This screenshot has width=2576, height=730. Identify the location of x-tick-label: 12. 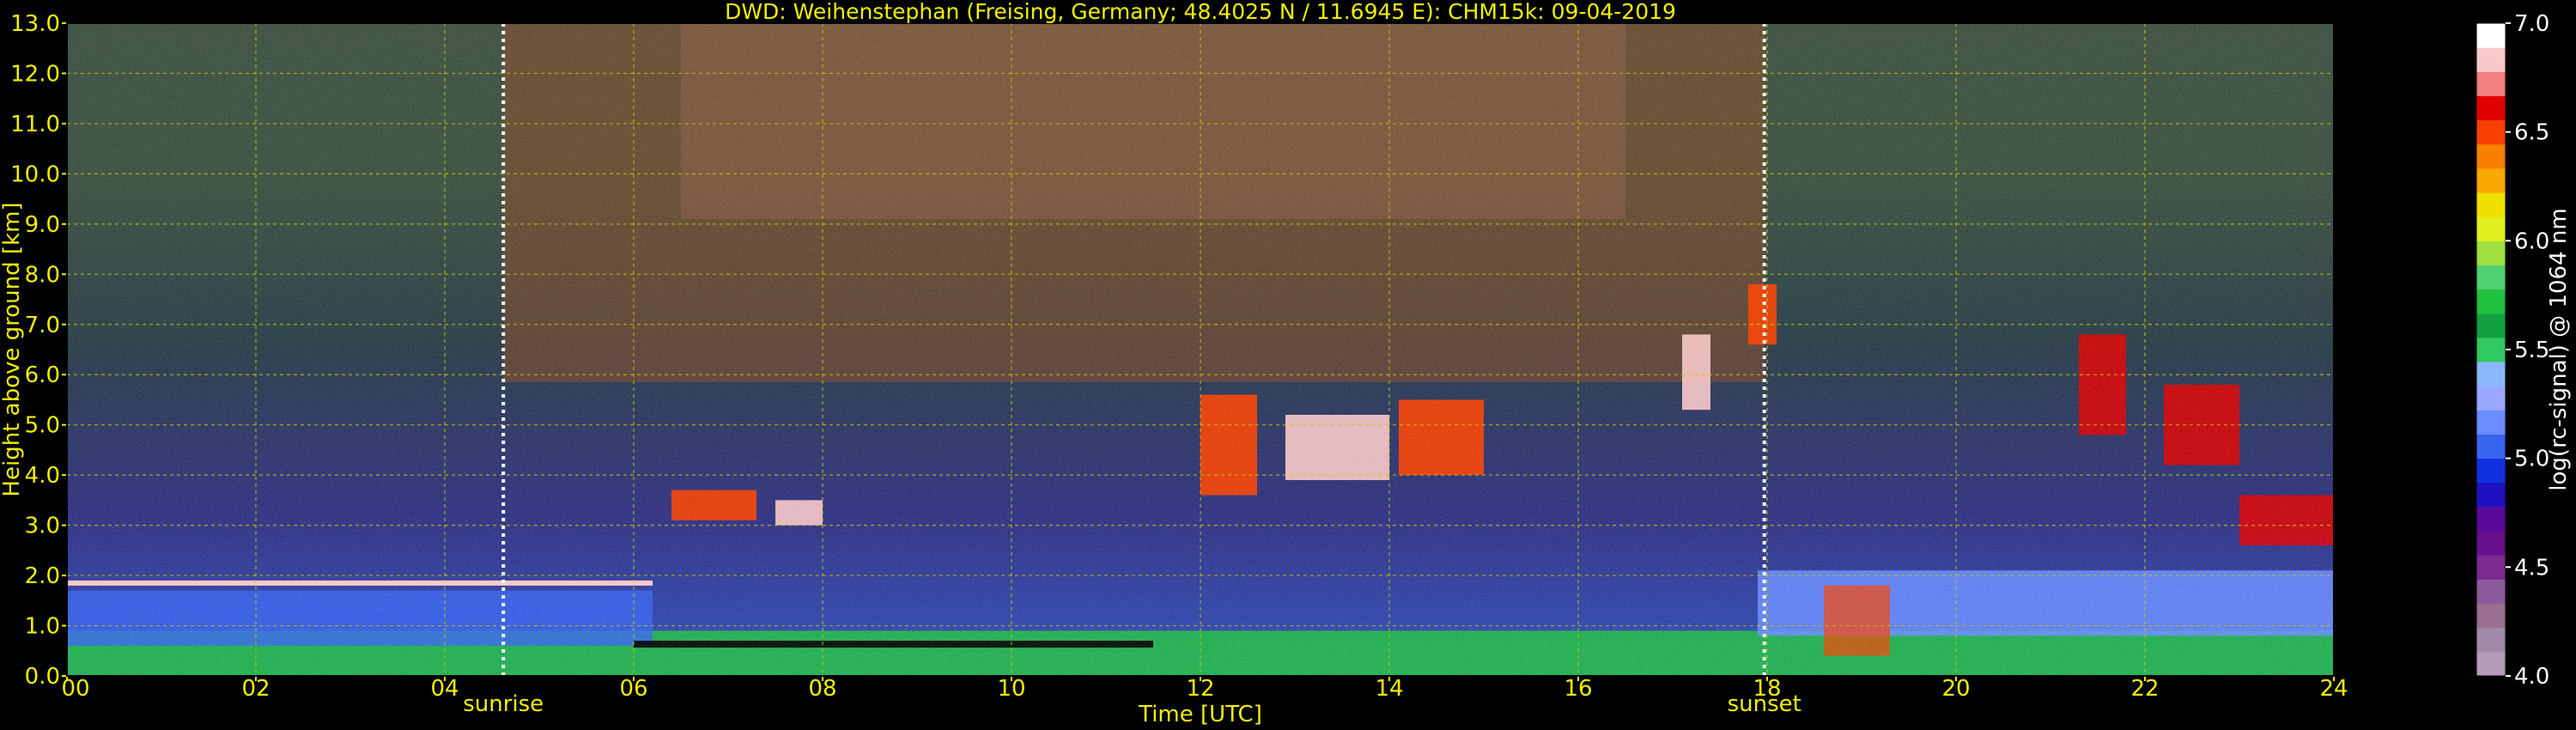
(1200, 689).